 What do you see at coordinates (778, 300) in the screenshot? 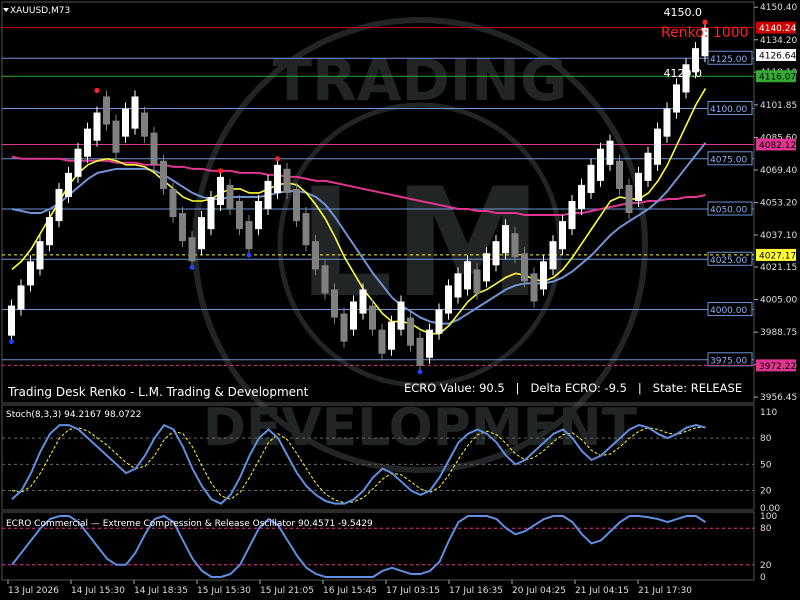
I see `price-tick-label: 4005.00` at bounding box center [778, 300].